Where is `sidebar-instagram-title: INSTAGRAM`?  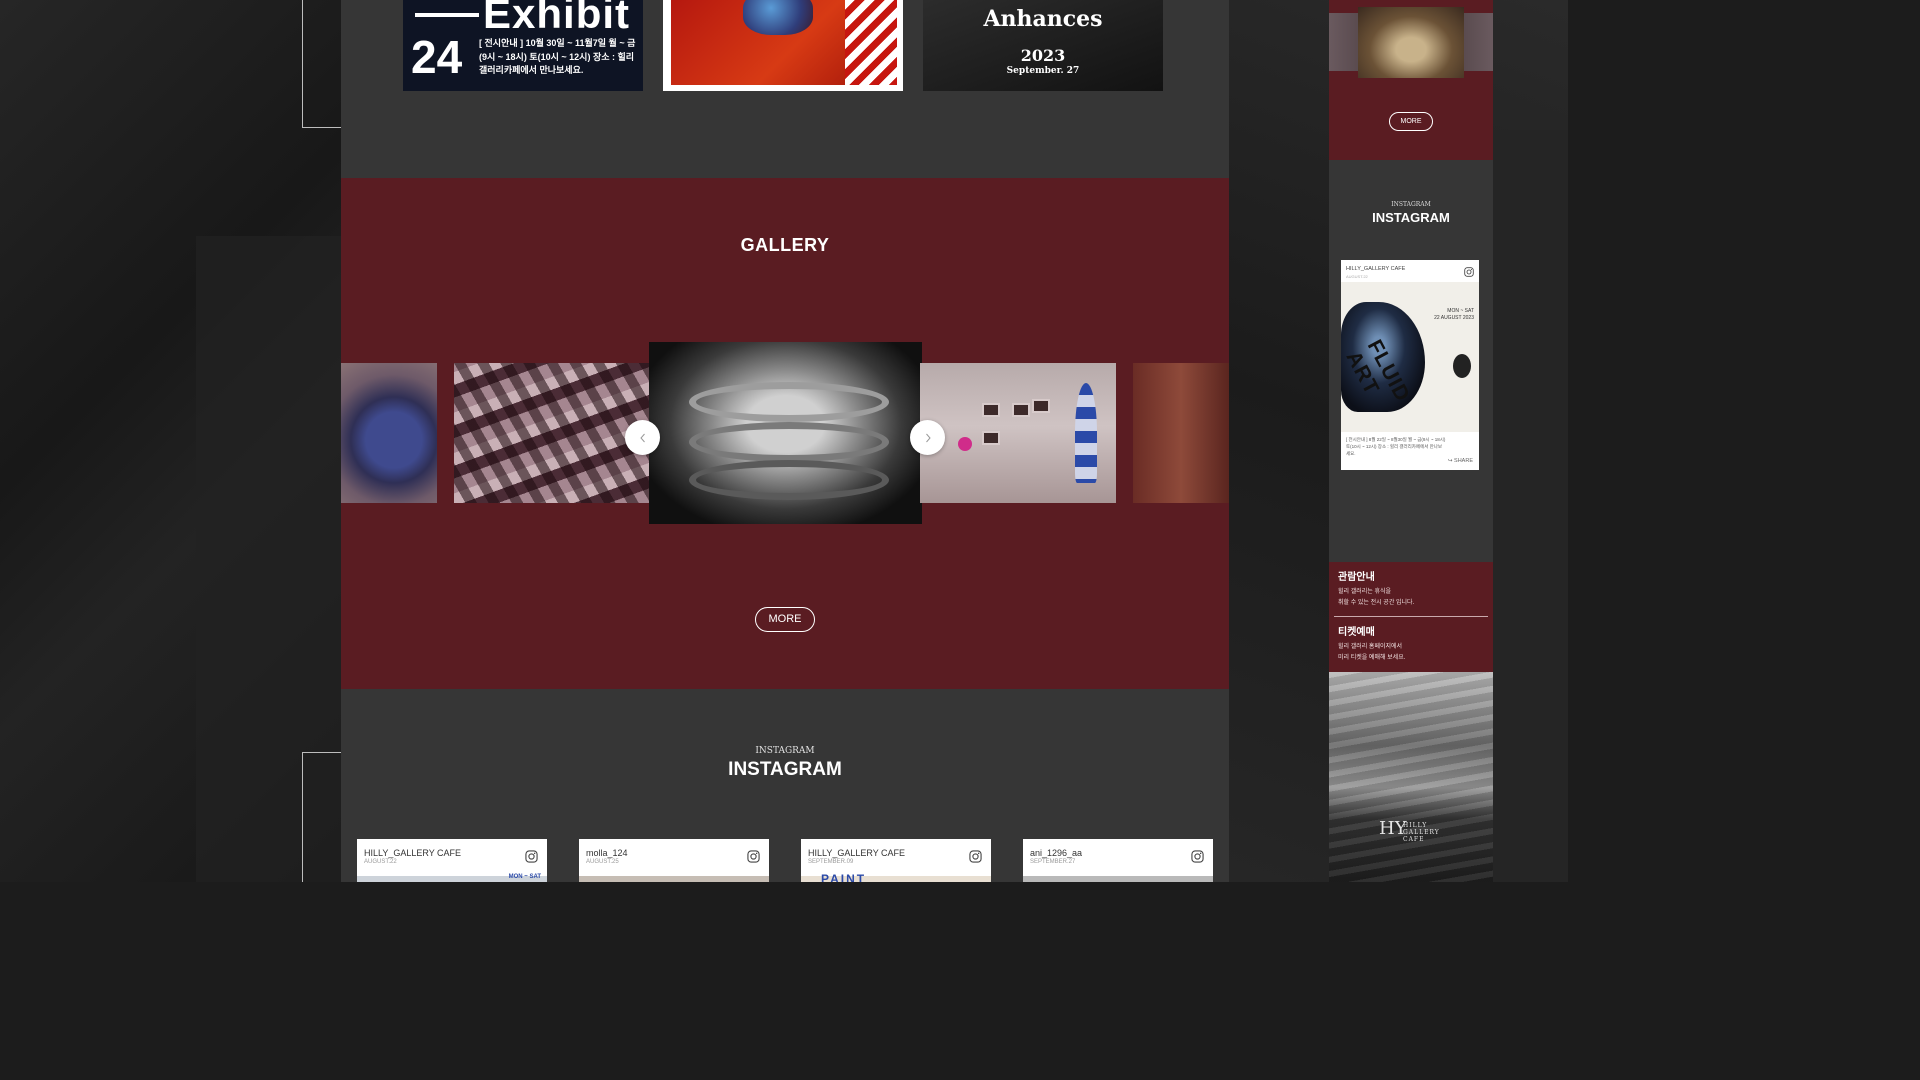
sidebar-instagram-title: INSTAGRAM is located at coordinates (1411, 217).